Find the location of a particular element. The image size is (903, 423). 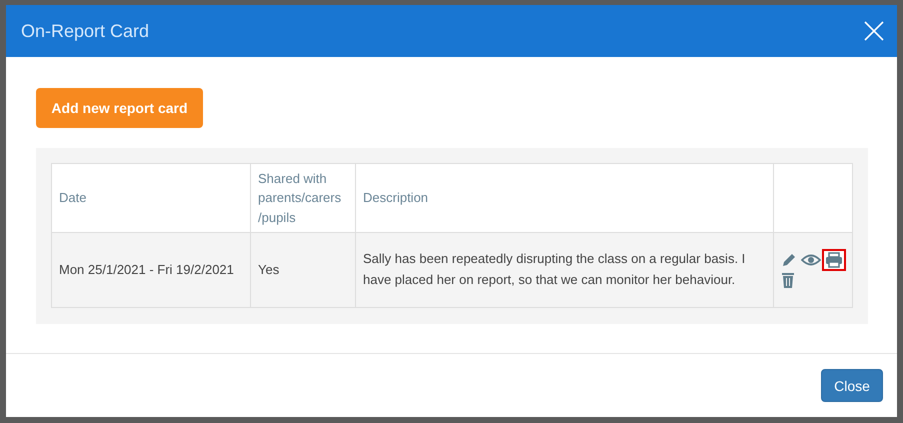

table-cell: Mon 25/1/2021 - Fri 19/2/2021 is located at coordinates (151, 270).